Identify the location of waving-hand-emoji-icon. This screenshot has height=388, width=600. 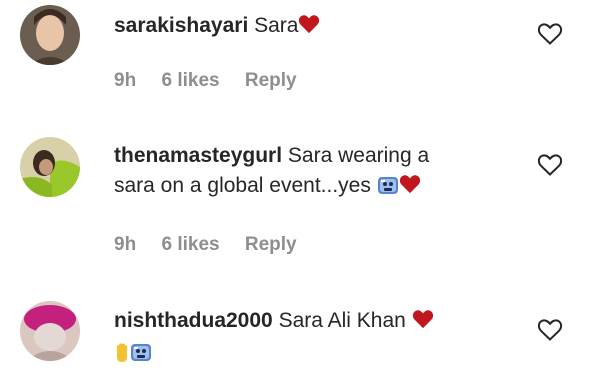
(122, 356).